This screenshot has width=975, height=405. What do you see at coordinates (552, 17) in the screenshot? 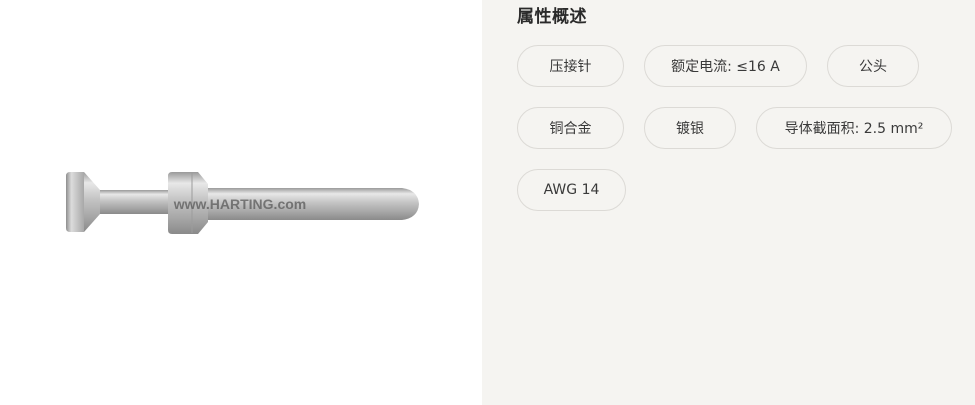
I see `section-title: 属性概述` at bounding box center [552, 17].